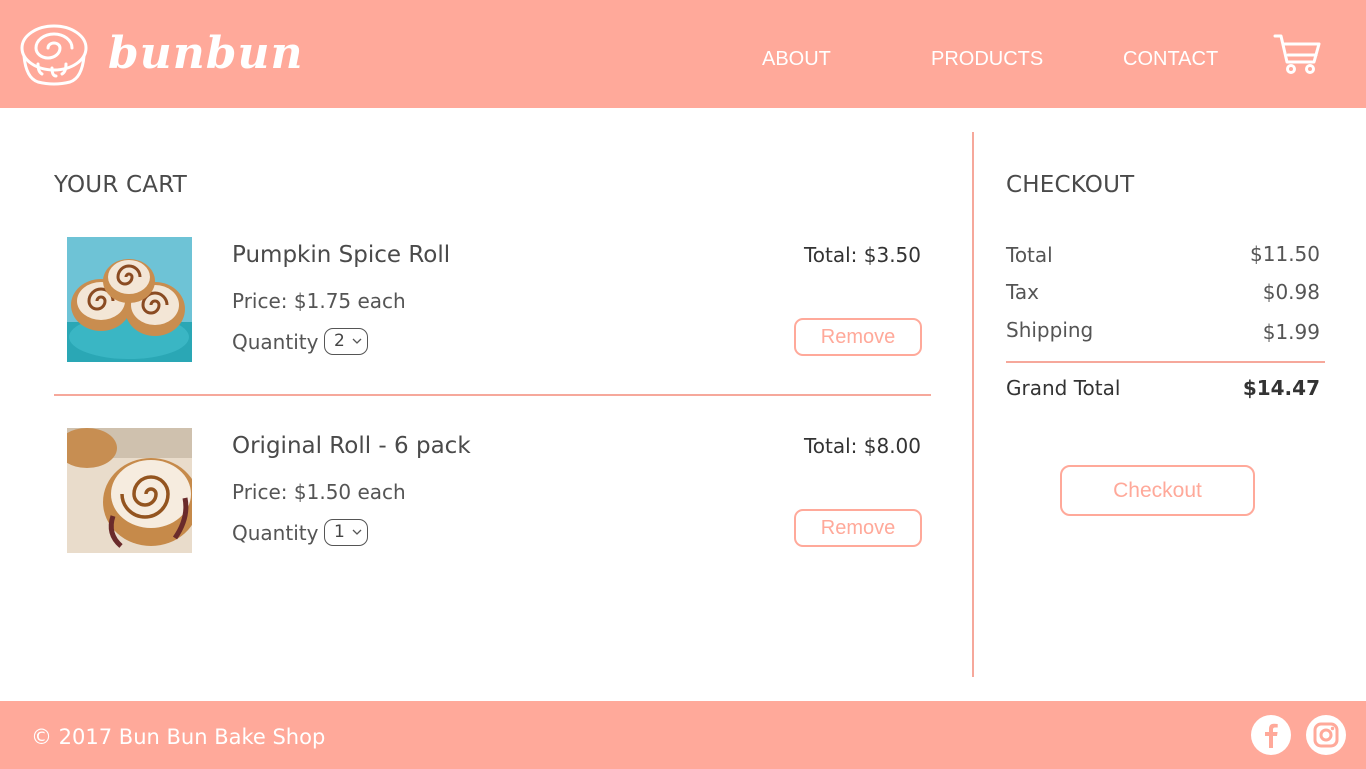 Image resolution: width=1366 pixels, height=769 pixels. What do you see at coordinates (120, 185) in the screenshot?
I see `cart-title: YOUR CART` at bounding box center [120, 185].